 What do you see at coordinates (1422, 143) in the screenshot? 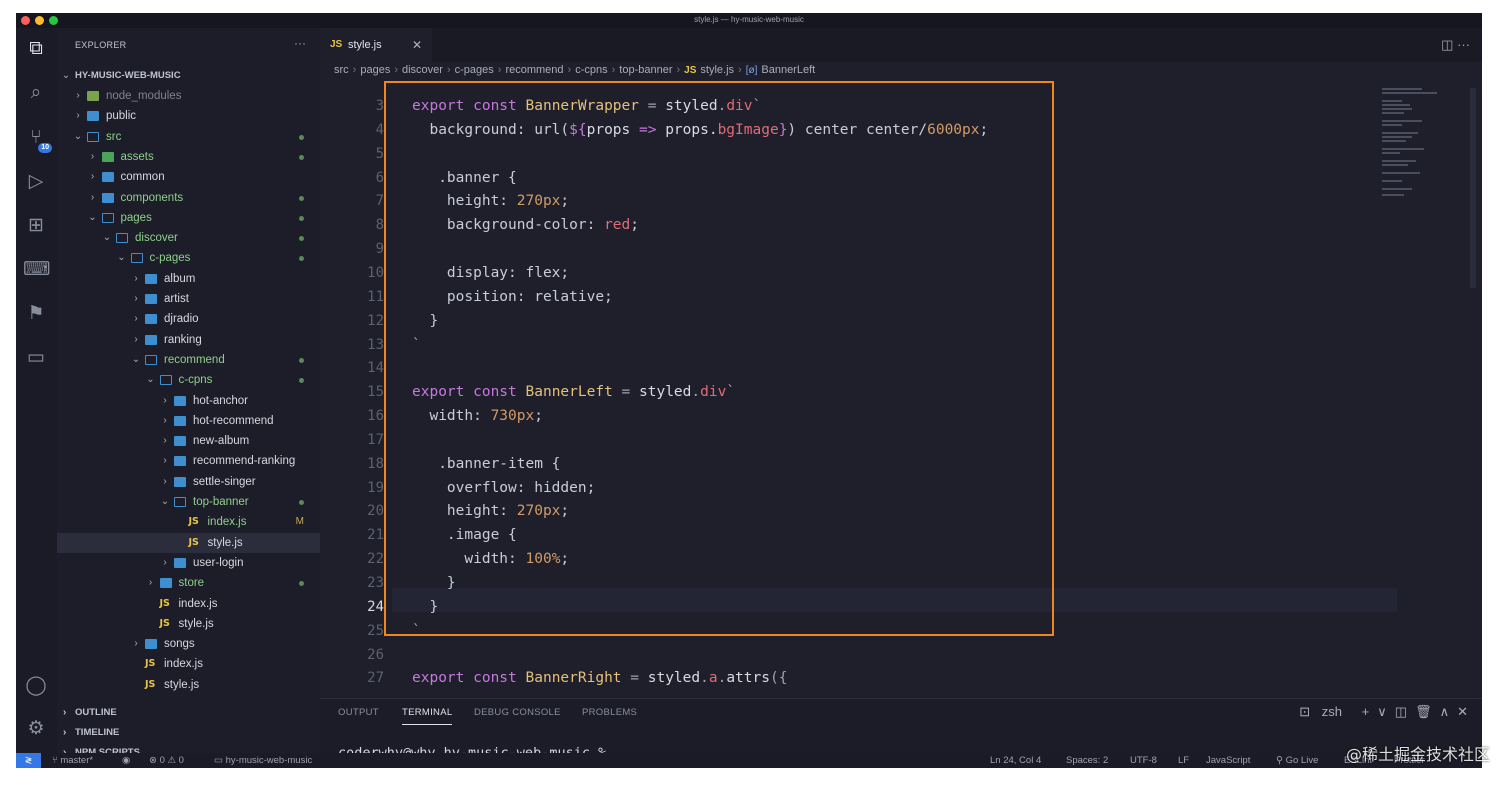
I see `minimap` at bounding box center [1422, 143].